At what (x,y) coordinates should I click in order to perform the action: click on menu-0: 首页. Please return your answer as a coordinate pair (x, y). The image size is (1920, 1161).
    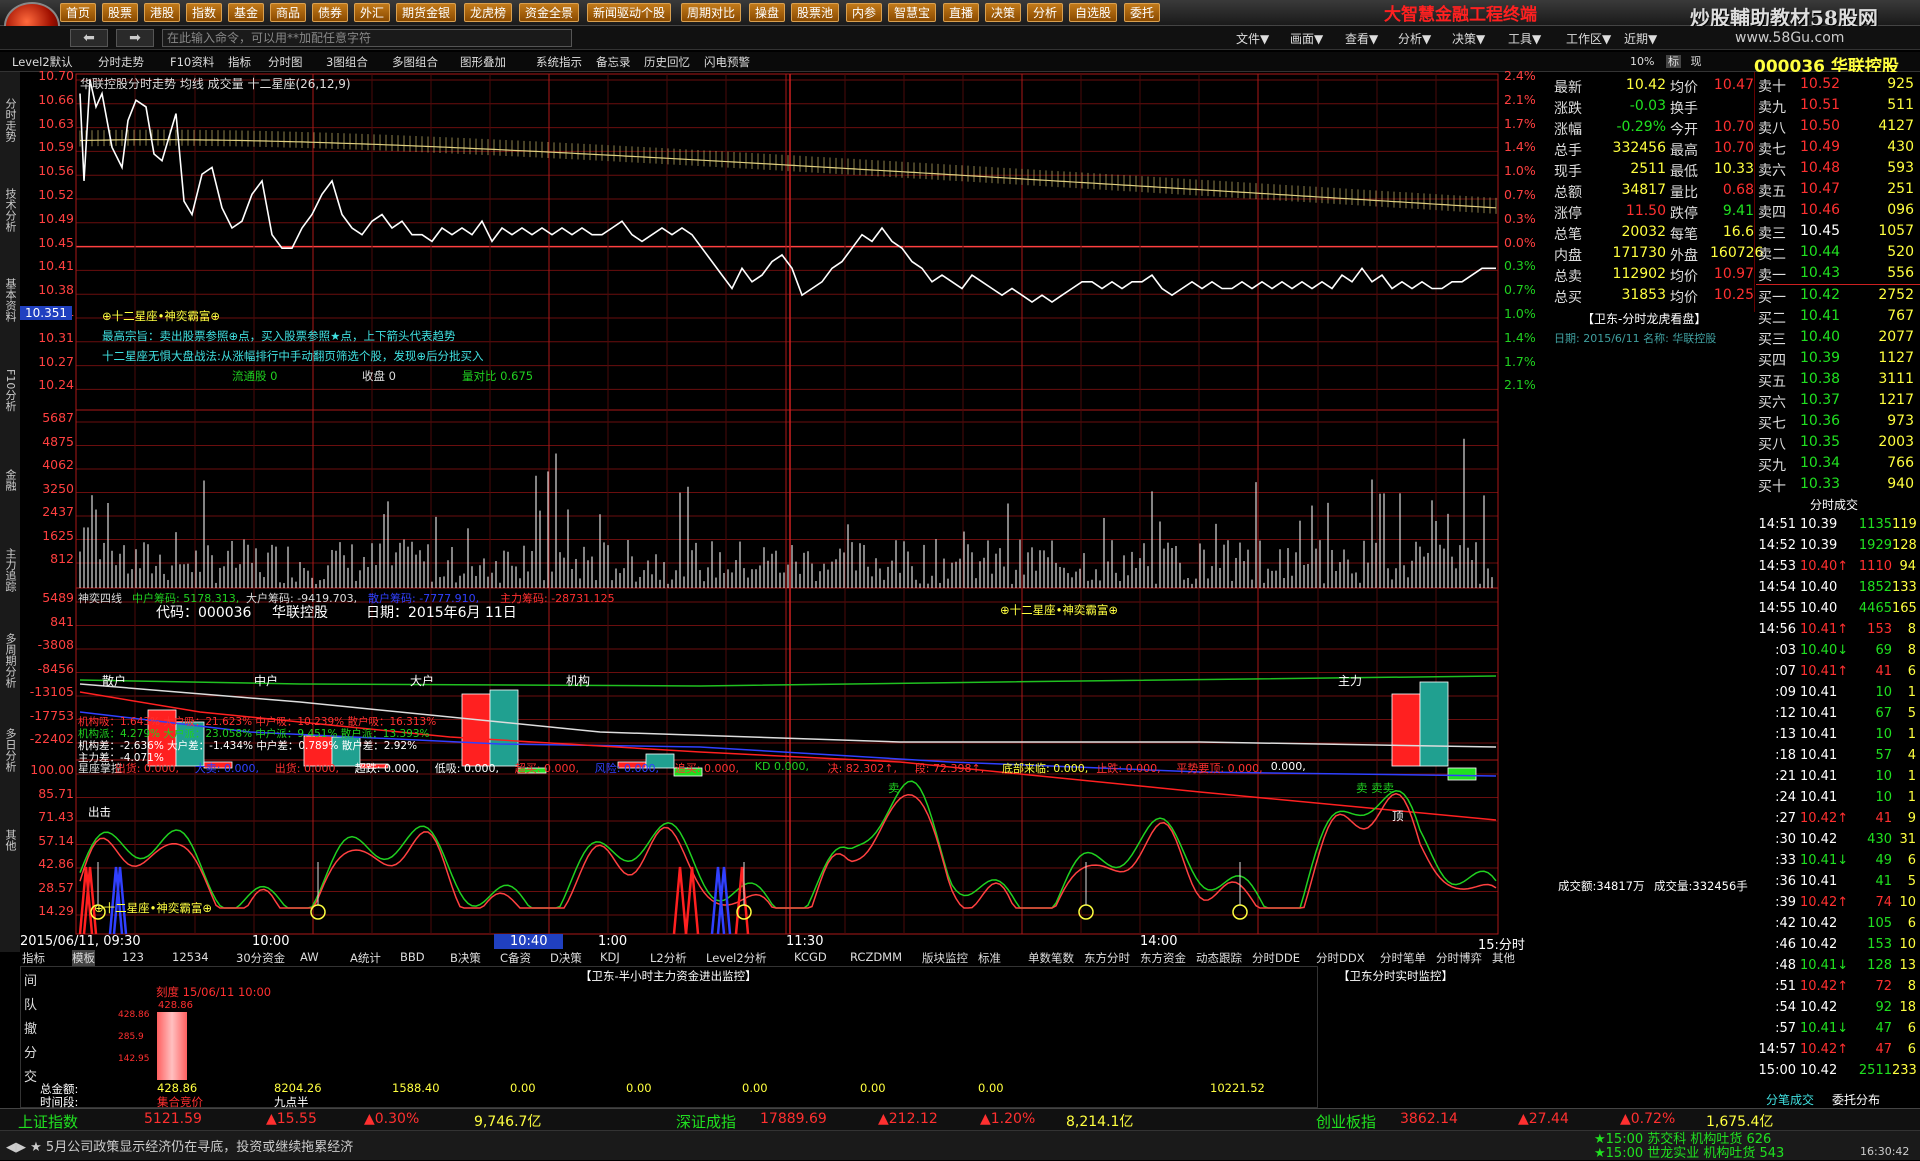
    Looking at the image, I should click on (78, 12).